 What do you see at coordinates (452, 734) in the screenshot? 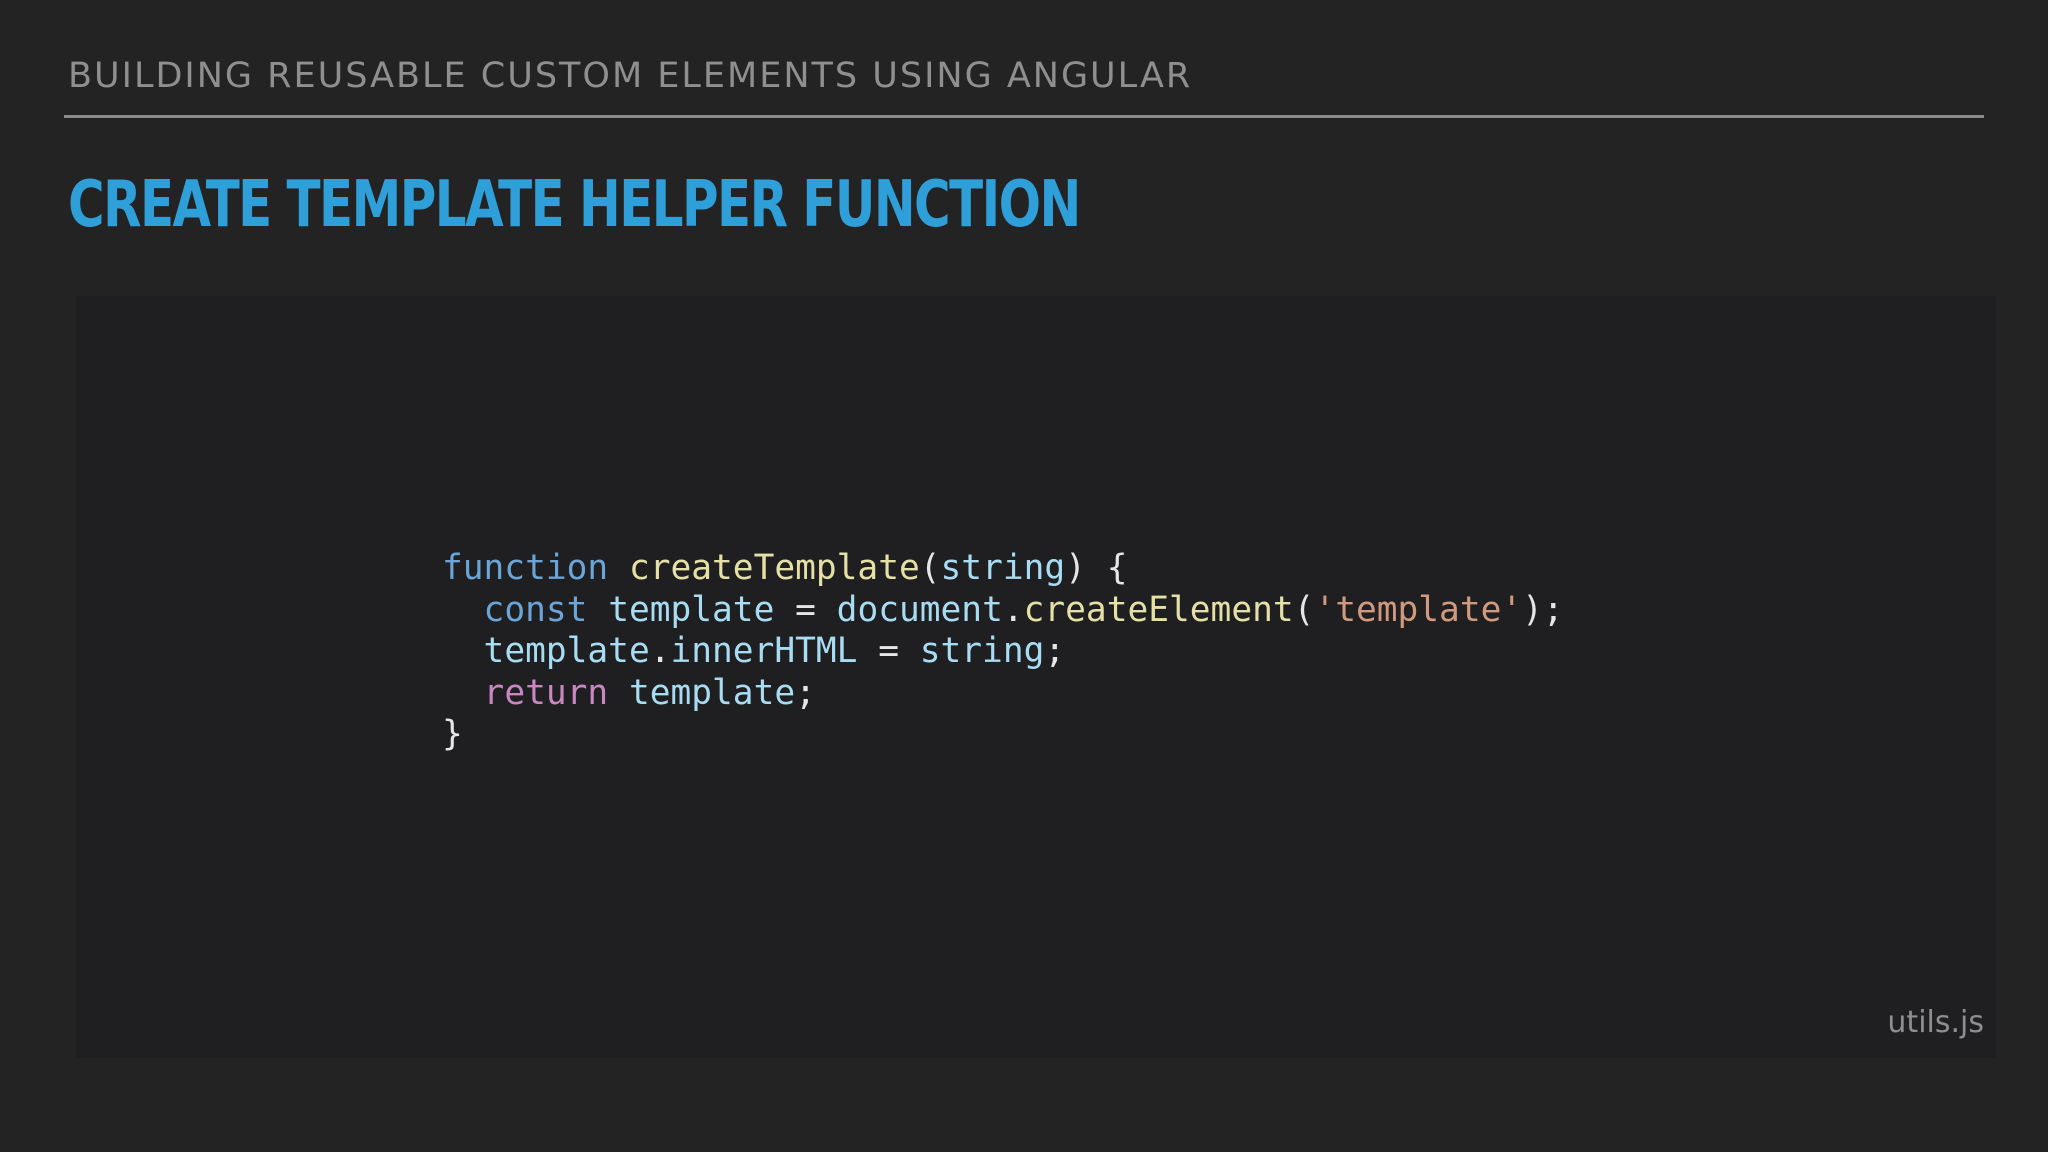
I see `punctuation: }` at bounding box center [452, 734].